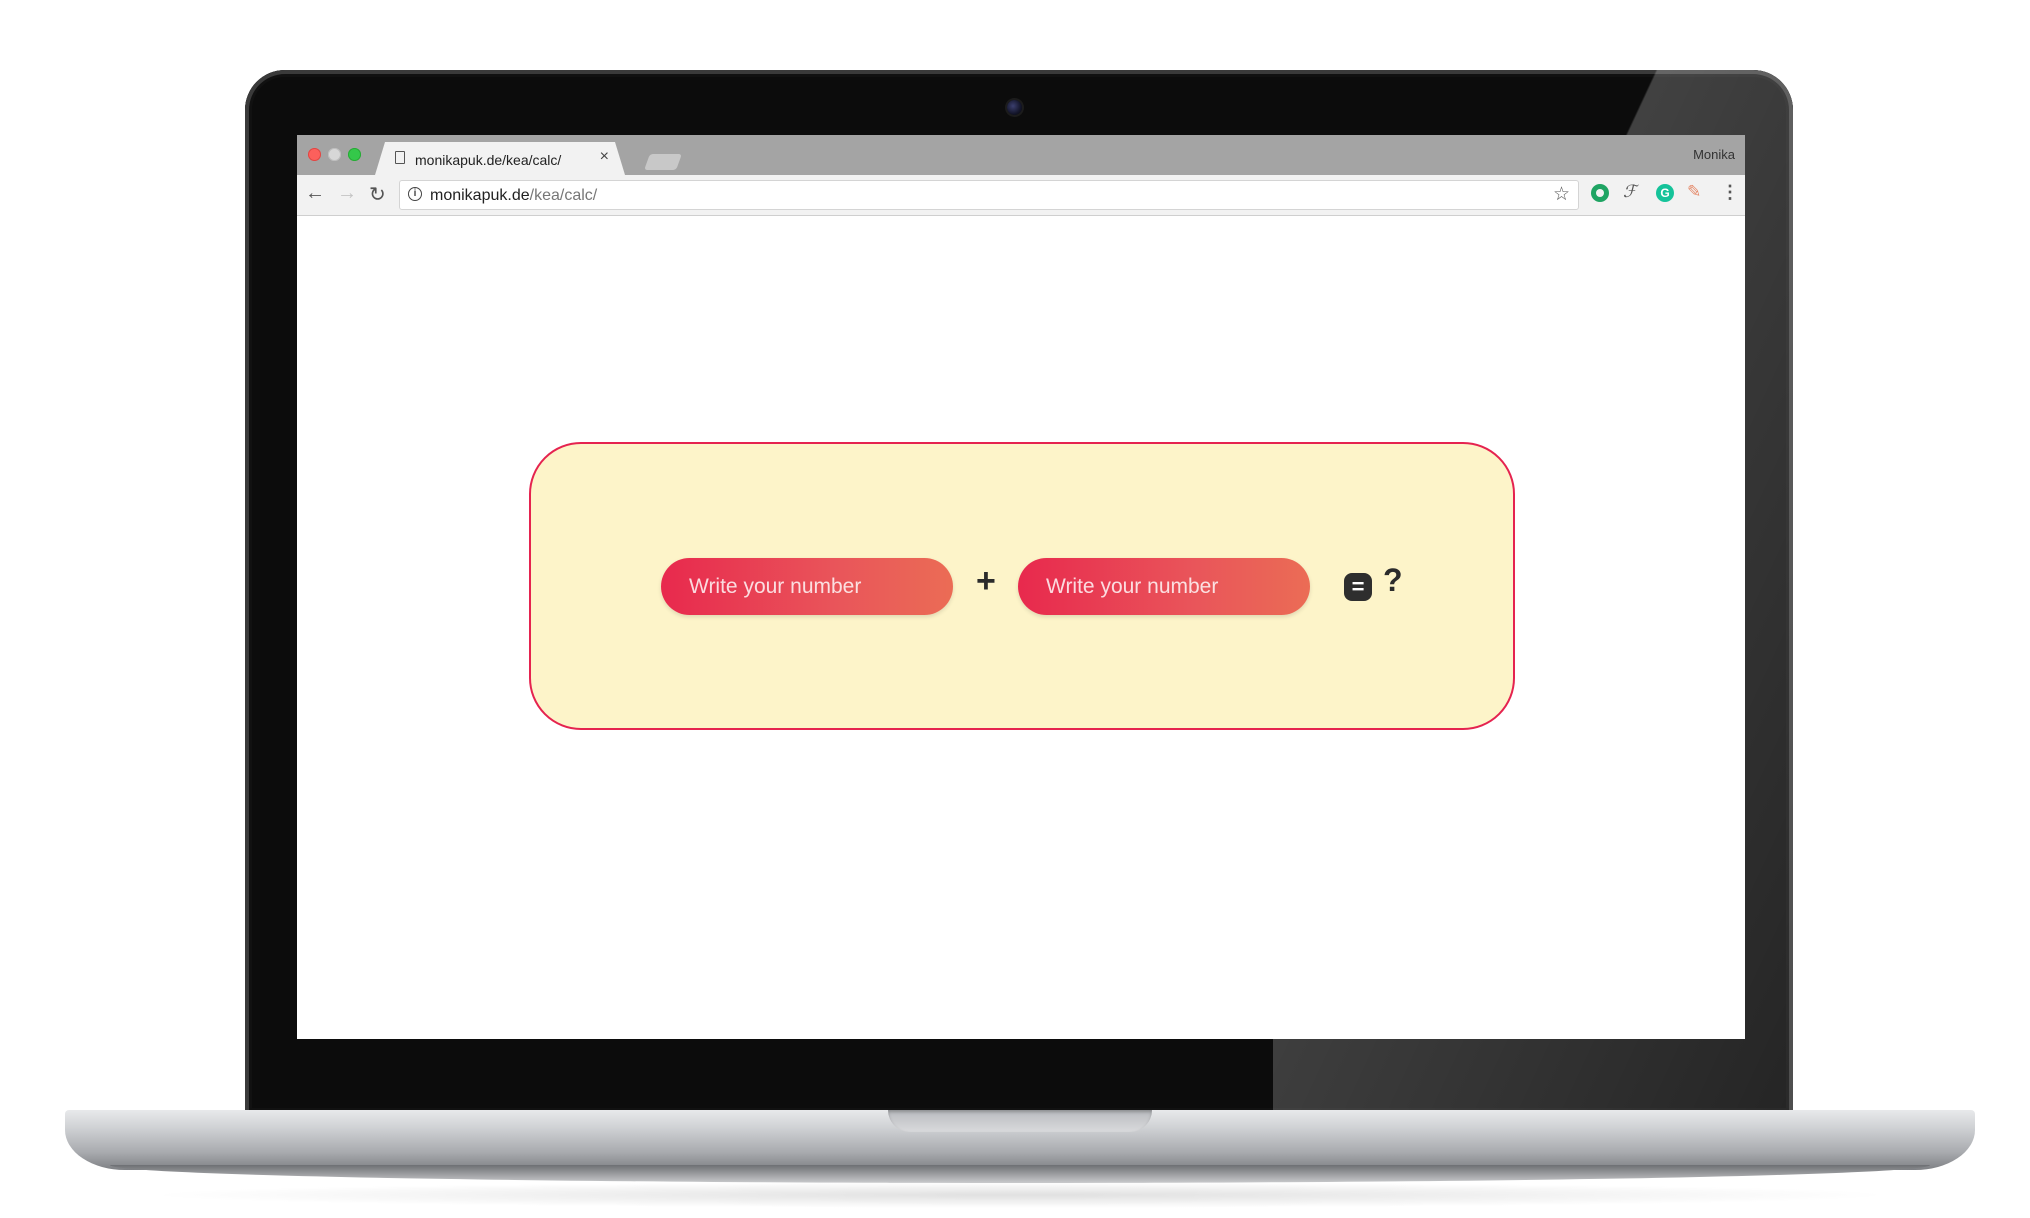 The width and height of the screenshot is (2030, 1218). I want to click on grammarly-g-icon: G, so click(1665, 193).